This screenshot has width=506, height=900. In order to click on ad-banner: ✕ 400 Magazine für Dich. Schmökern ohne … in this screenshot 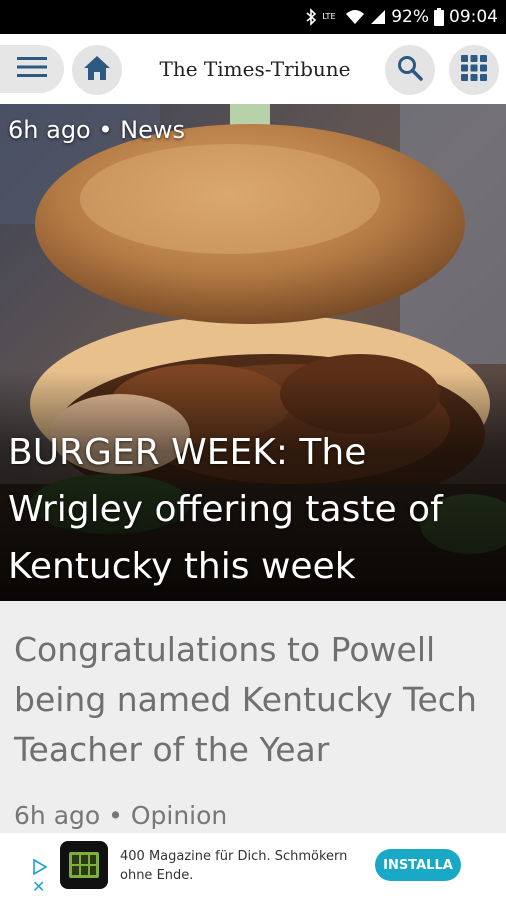, I will do `click(253, 866)`.